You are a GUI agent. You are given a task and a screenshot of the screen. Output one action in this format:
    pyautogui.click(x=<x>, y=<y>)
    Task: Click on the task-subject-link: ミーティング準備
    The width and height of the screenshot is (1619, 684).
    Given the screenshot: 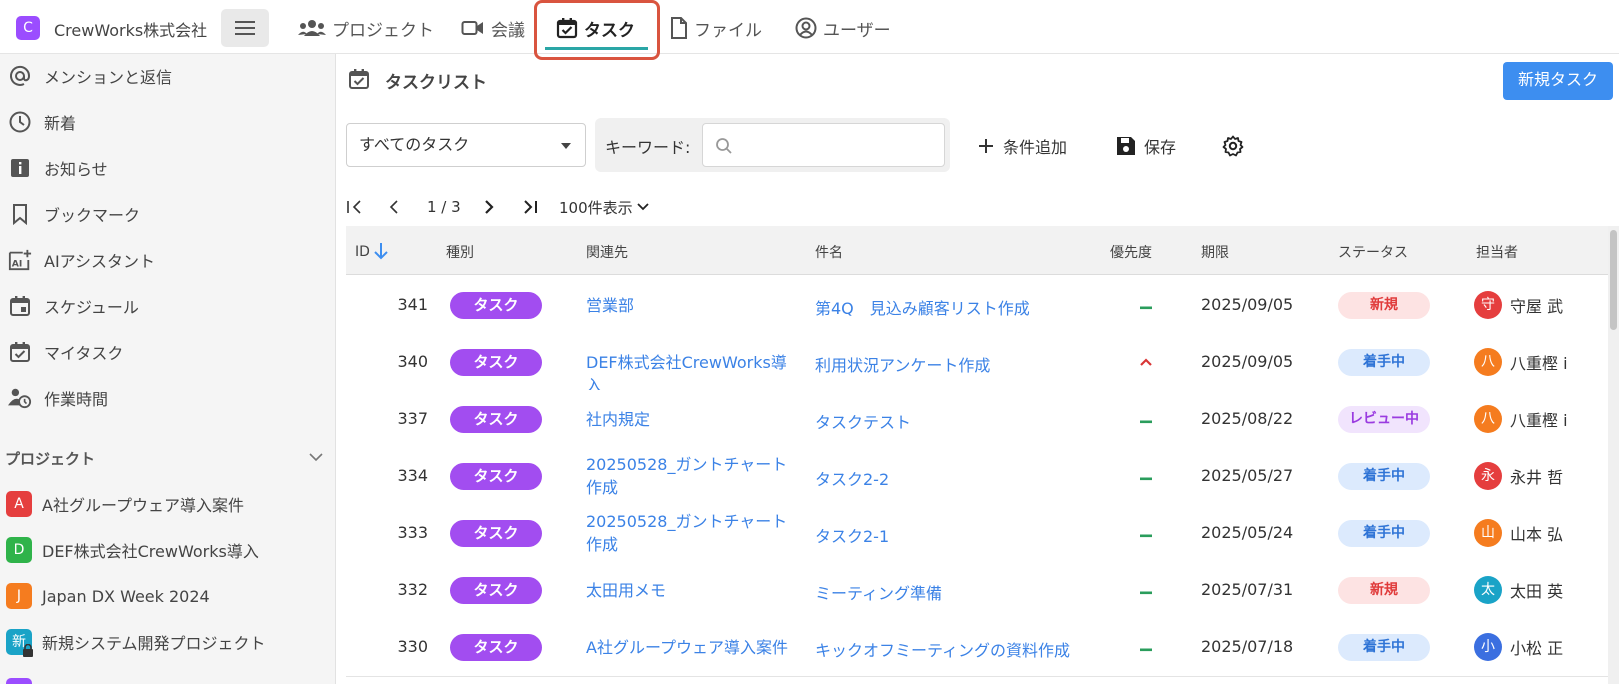 What is the action you would take?
    pyautogui.click(x=878, y=592)
    